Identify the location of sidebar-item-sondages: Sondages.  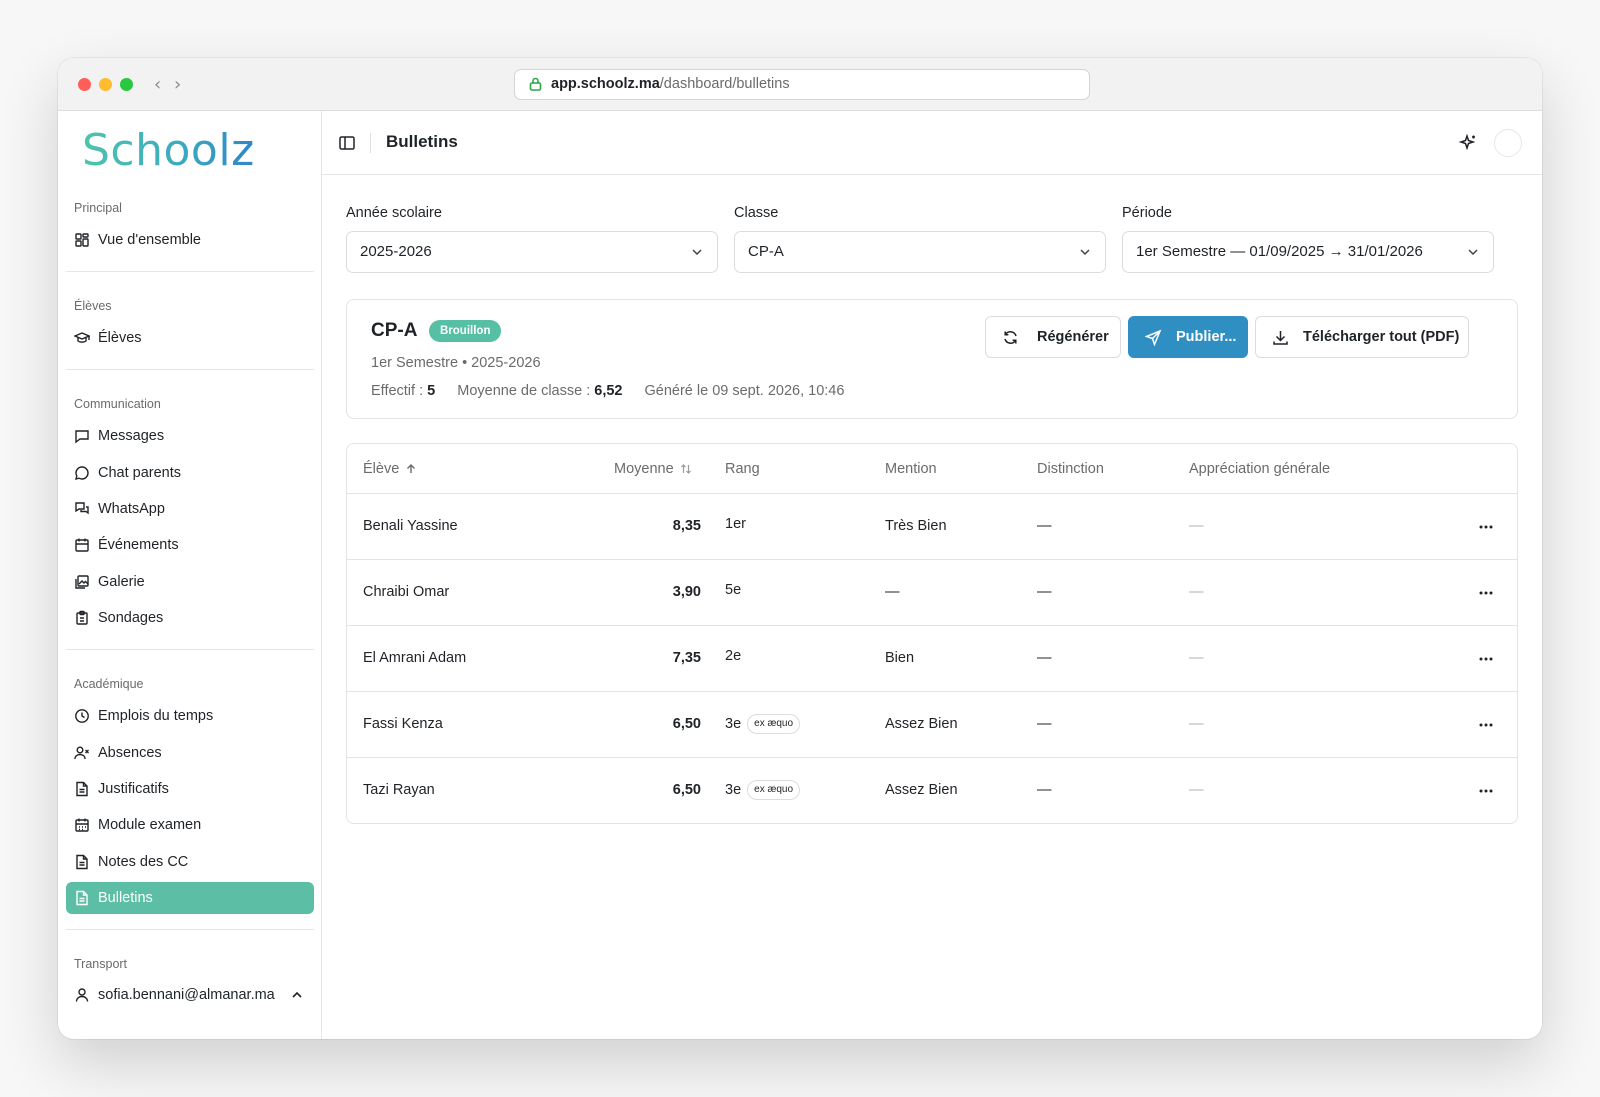
(190, 618).